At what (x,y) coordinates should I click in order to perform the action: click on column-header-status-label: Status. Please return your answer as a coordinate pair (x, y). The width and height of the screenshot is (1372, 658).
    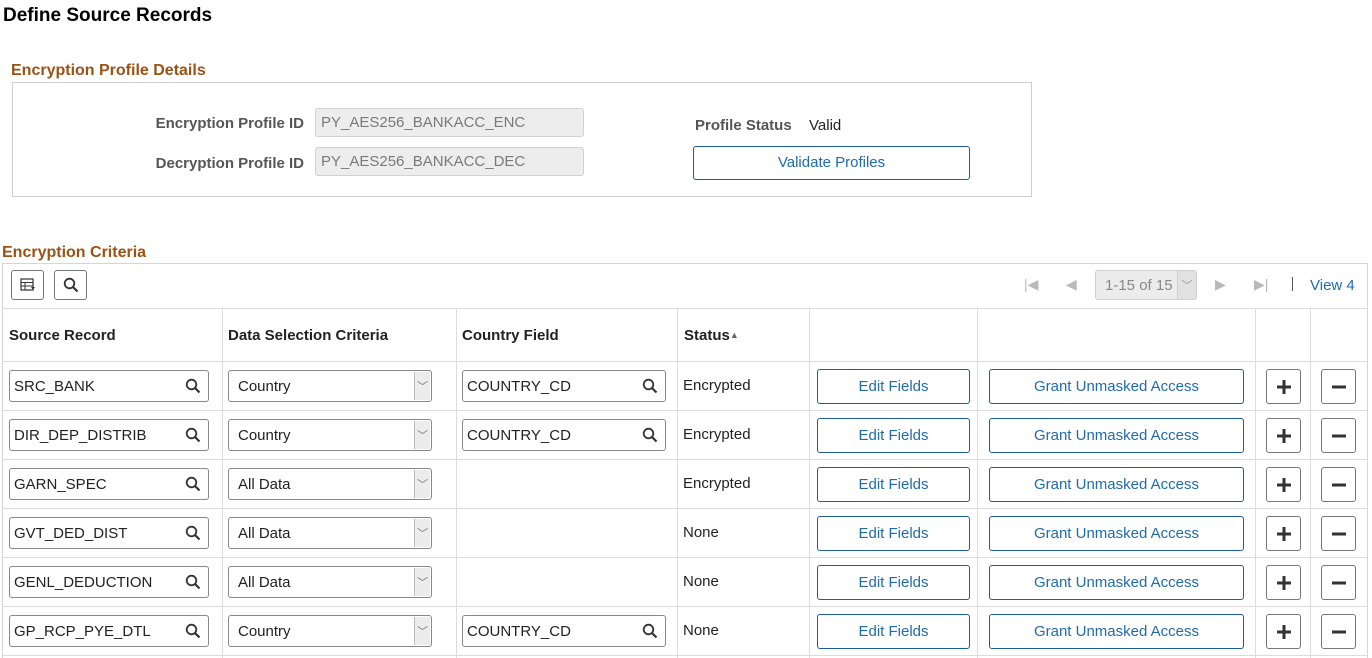
    Looking at the image, I should click on (707, 335).